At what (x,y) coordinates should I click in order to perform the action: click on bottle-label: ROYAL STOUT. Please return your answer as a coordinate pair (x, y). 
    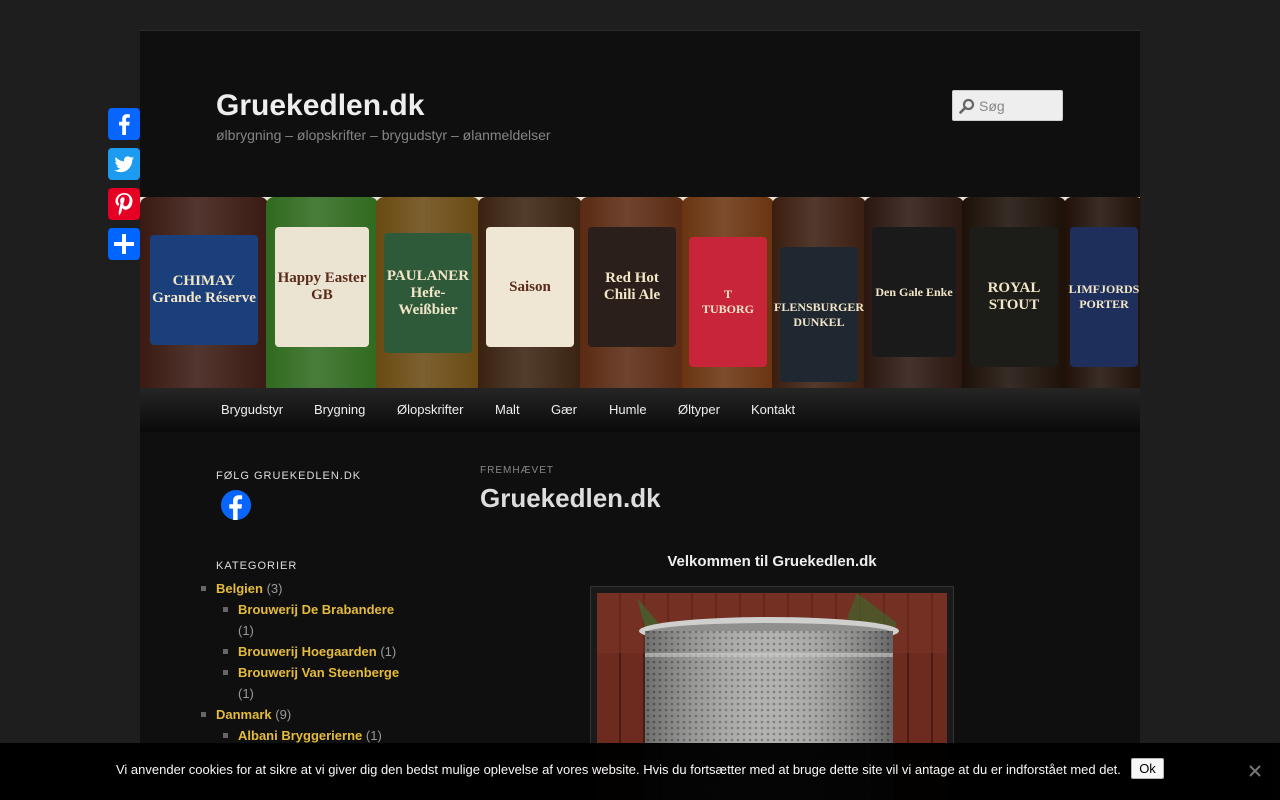
    Looking at the image, I should click on (1014, 297).